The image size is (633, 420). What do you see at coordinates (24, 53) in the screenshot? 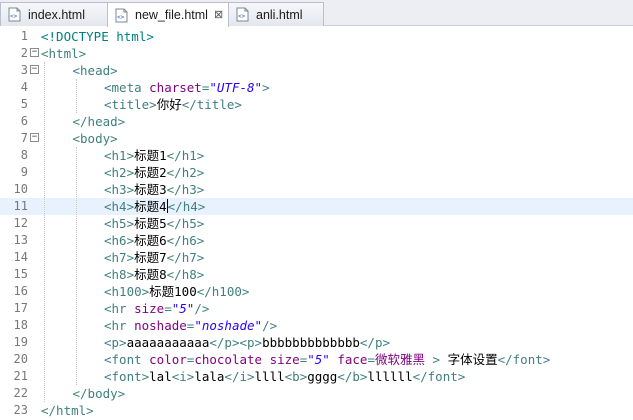
I see `line-number: 2` at bounding box center [24, 53].